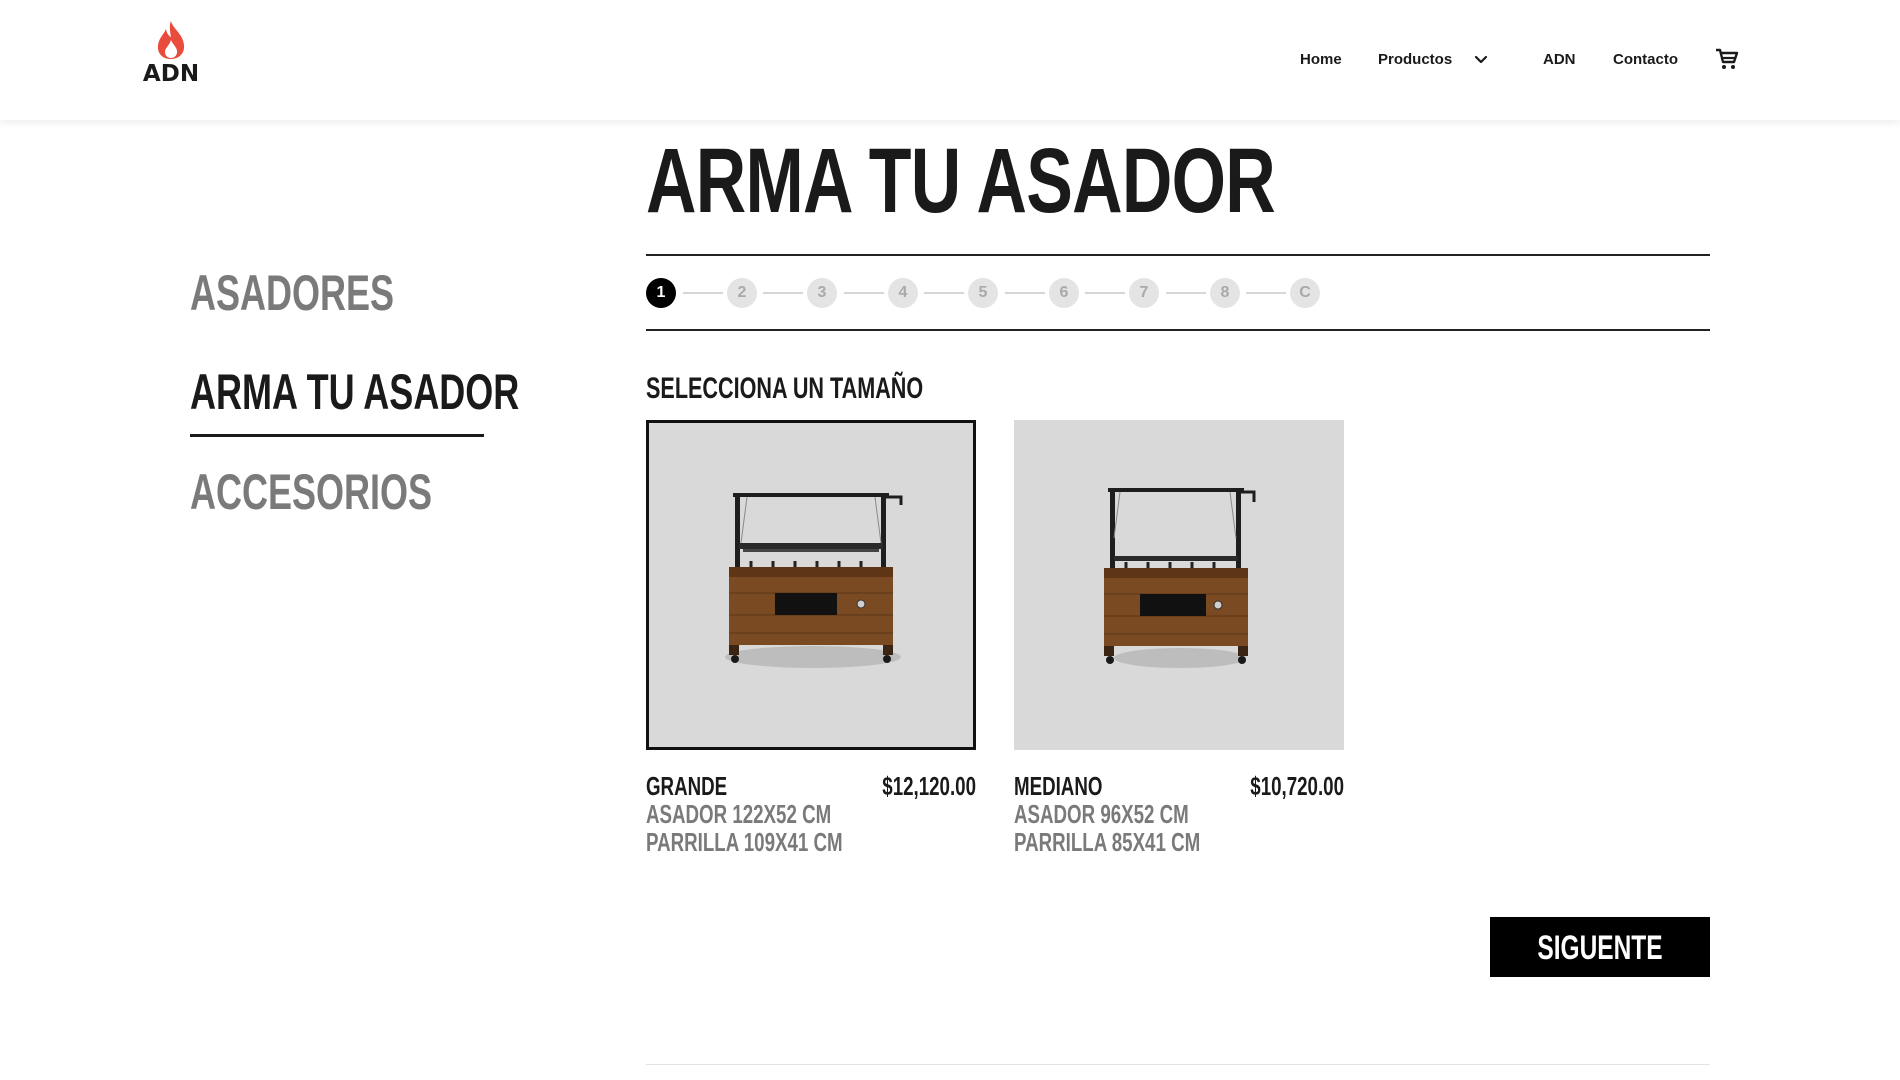  What do you see at coordinates (1107, 842) in the screenshot?
I see `product-spec-parrilla: PARRILLA 85X41 CM` at bounding box center [1107, 842].